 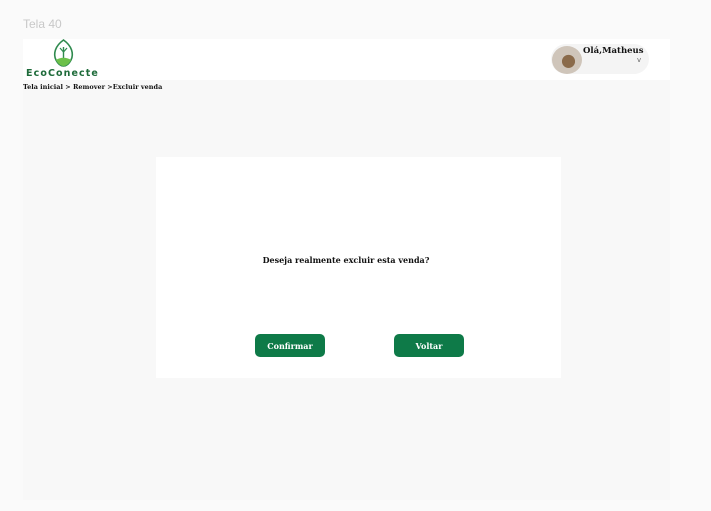 I want to click on breadcrumb-remove: Remover, so click(x=90, y=87).